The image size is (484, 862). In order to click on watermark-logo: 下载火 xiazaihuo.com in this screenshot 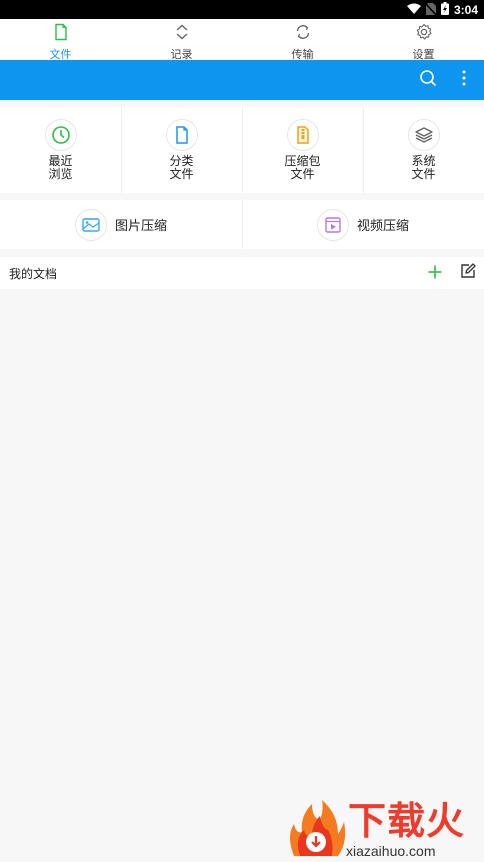, I will do `click(385, 829)`.